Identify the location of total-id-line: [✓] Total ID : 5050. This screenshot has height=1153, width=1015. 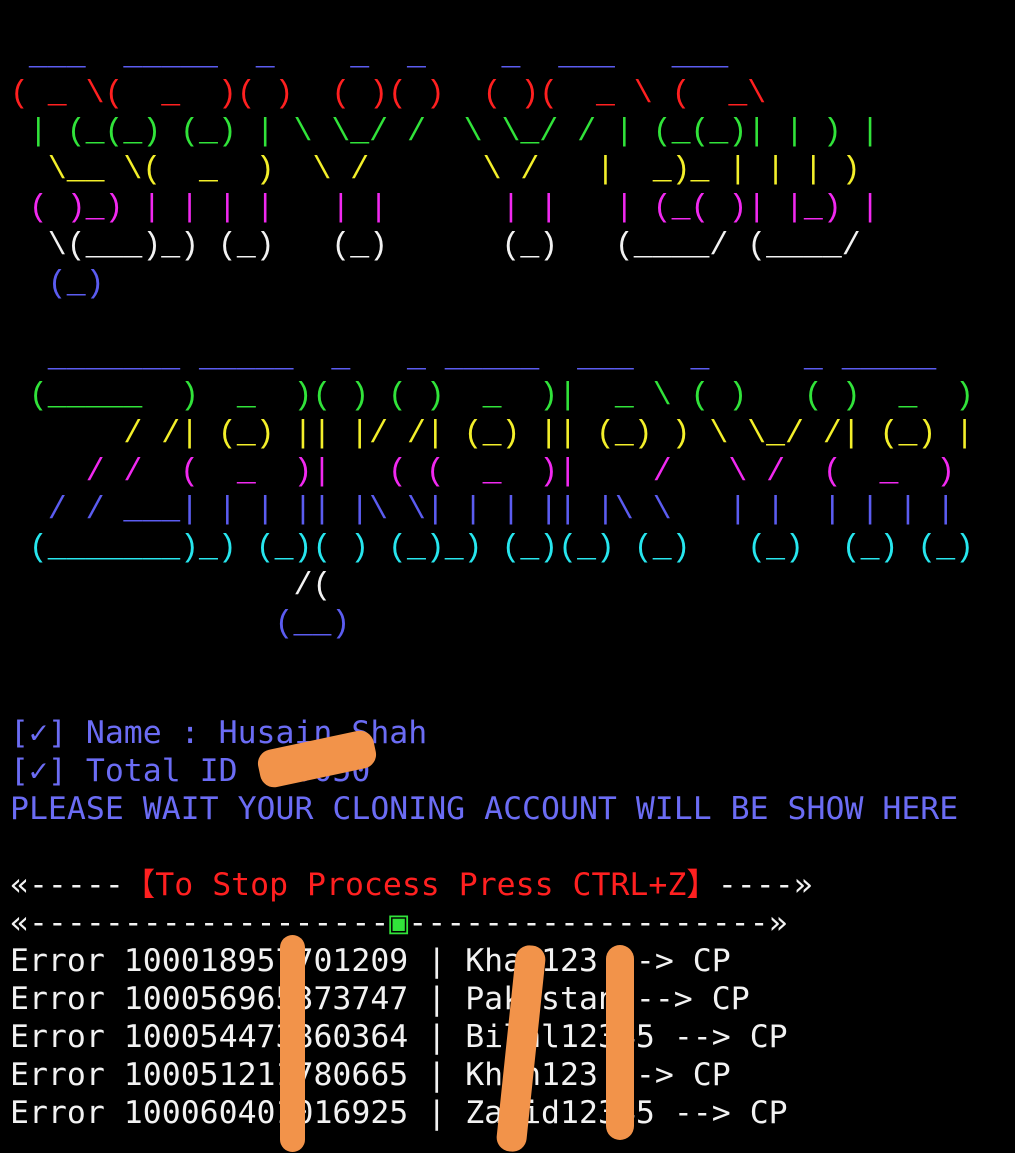
(190, 771).